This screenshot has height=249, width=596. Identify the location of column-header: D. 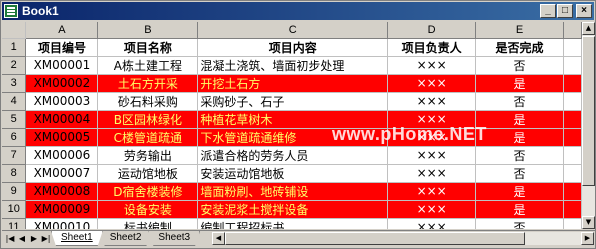
(432, 30).